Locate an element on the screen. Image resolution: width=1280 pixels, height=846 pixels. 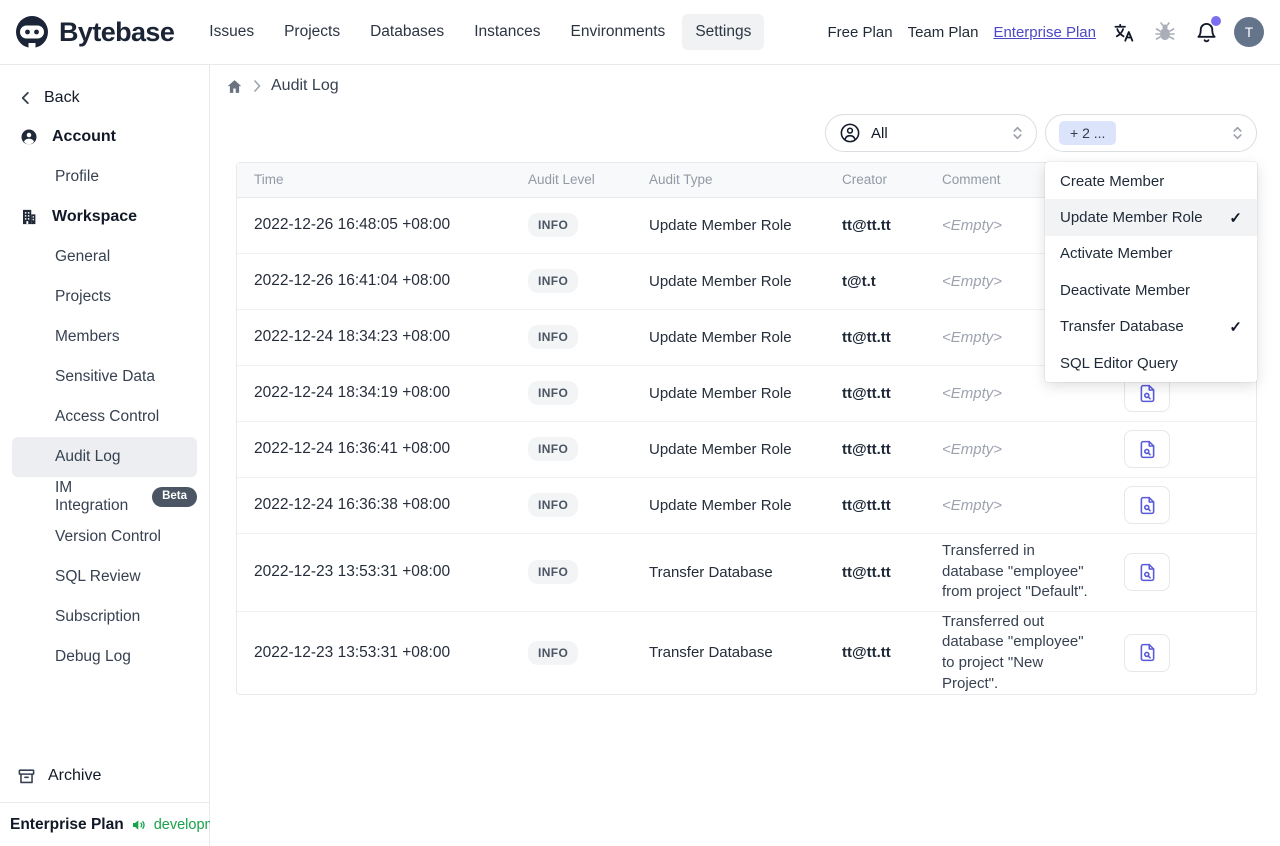
header-audit-level: Audit Level is located at coordinates (571, 180).